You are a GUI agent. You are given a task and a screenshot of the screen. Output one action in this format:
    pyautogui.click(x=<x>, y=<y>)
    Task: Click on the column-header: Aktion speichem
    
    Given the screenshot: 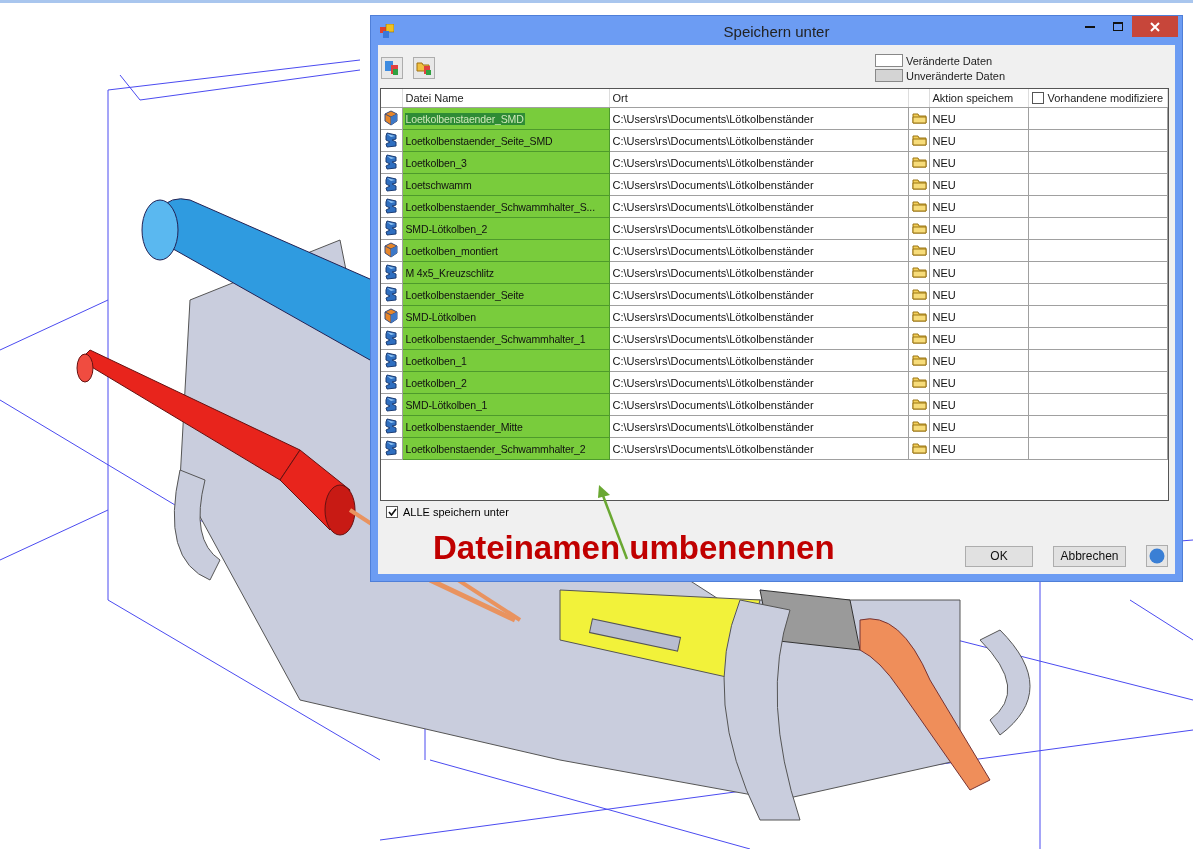 What is the action you would take?
    pyautogui.click(x=978, y=98)
    